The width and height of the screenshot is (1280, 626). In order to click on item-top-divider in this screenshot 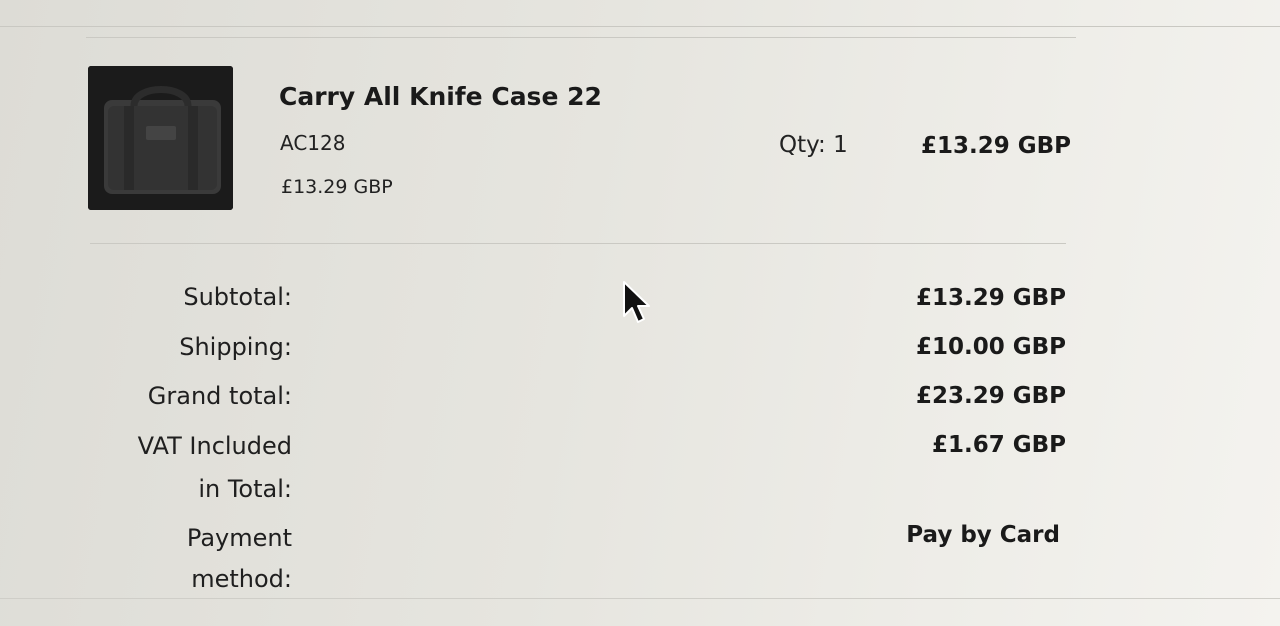, I will do `click(581, 37)`.